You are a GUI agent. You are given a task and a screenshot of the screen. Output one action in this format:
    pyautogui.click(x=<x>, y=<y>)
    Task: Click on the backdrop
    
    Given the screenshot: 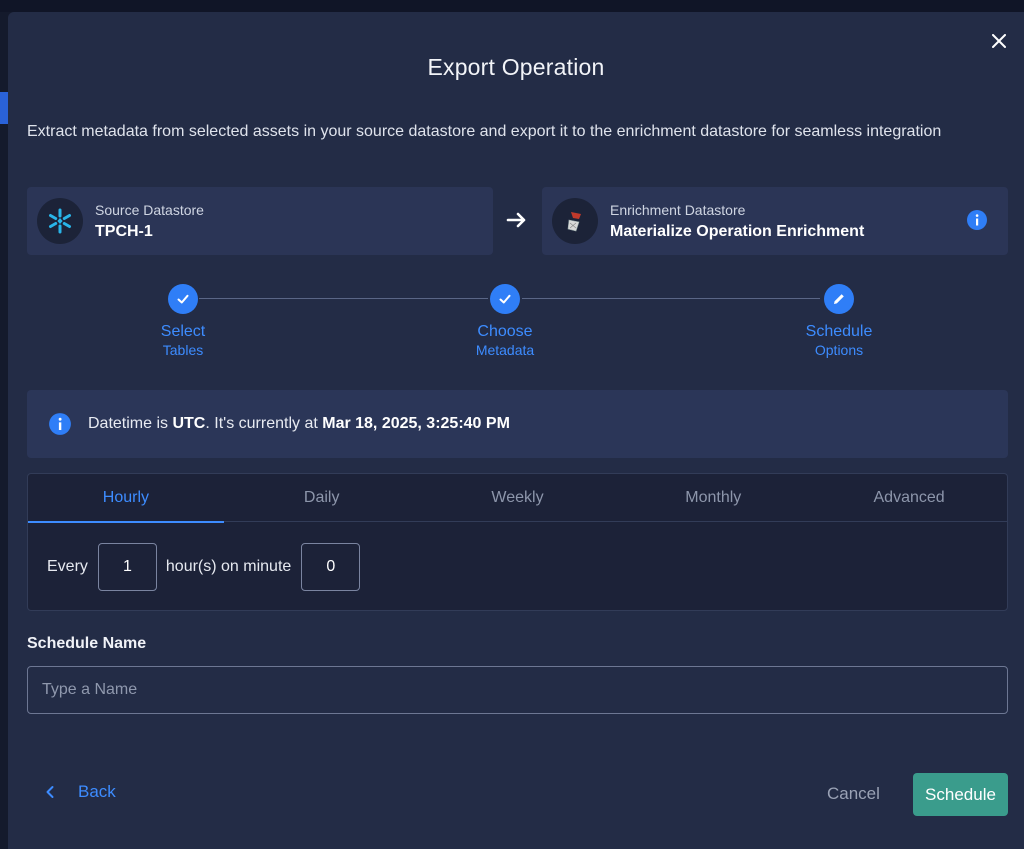 What is the action you would take?
    pyautogui.click(x=512, y=6)
    